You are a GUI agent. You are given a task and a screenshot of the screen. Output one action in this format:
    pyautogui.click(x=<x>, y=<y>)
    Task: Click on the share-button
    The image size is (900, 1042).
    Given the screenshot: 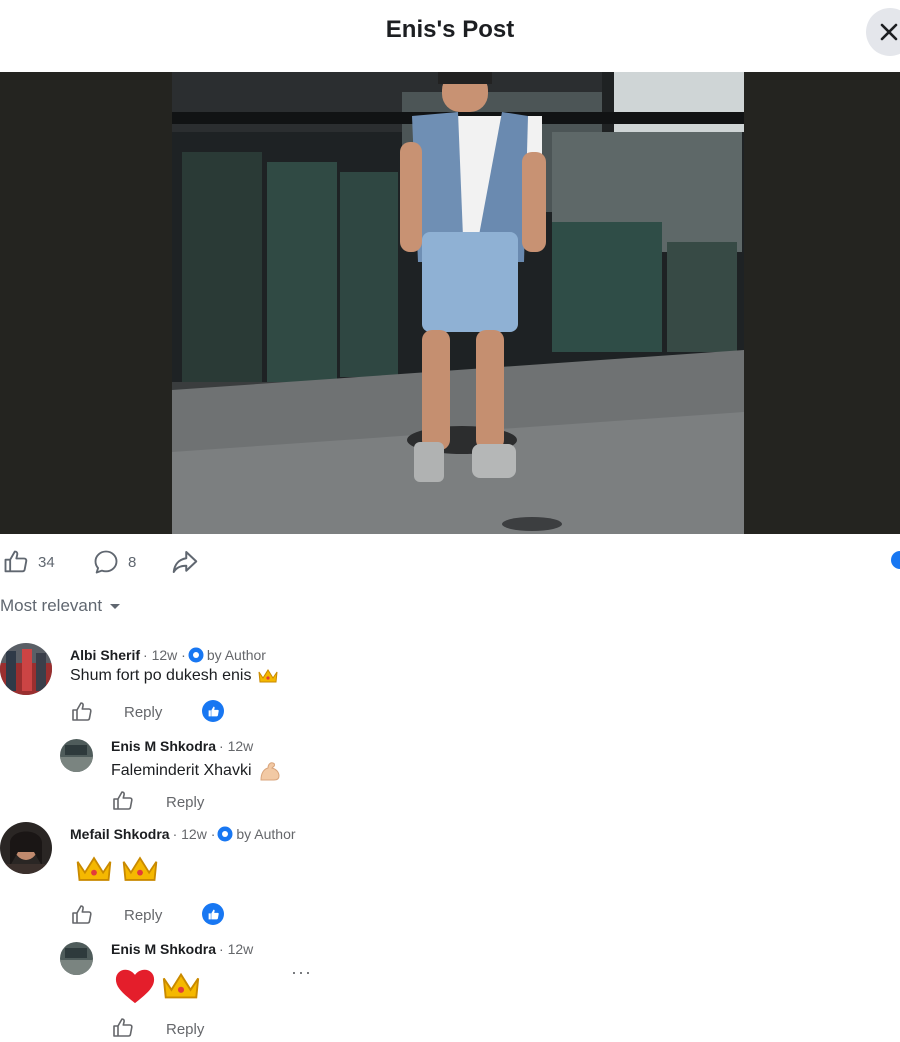 What is the action you would take?
    pyautogui.click(x=185, y=562)
    